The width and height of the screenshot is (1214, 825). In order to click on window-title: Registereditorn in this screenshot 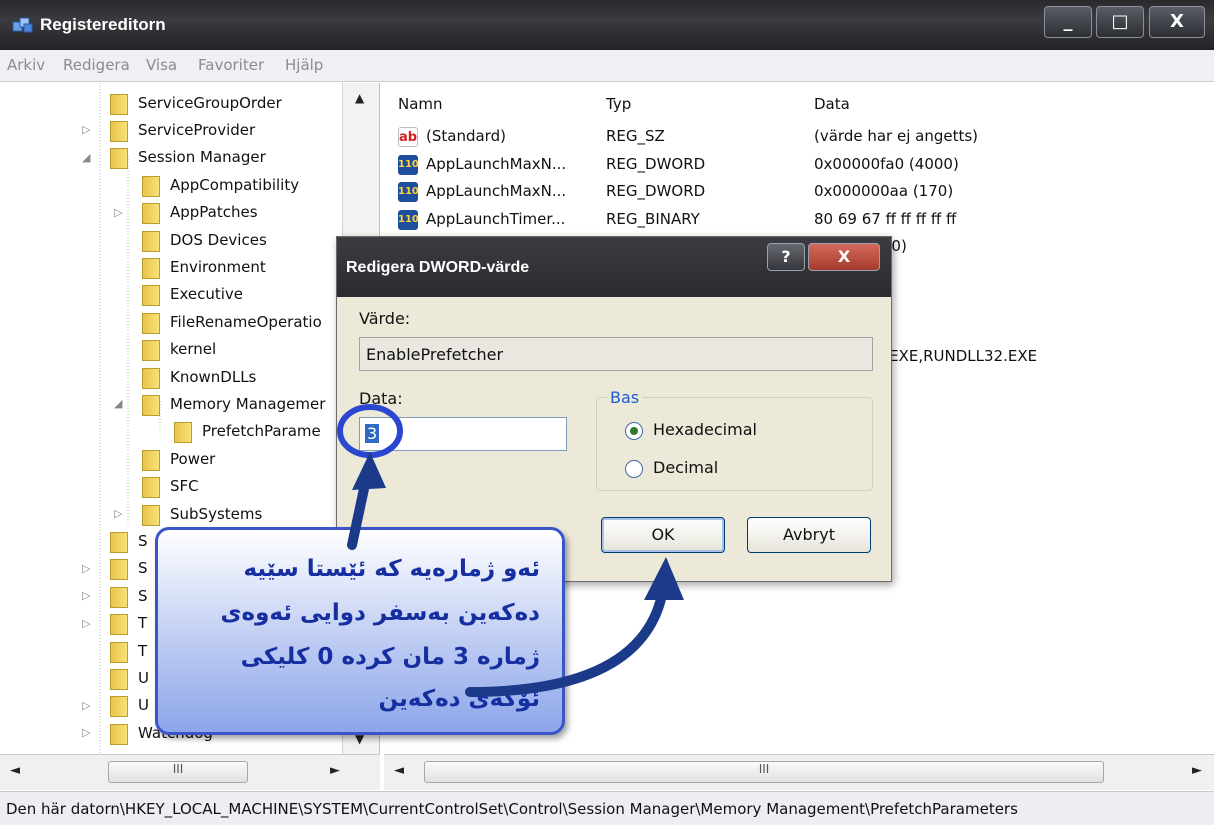, I will do `click(103, 24)`.